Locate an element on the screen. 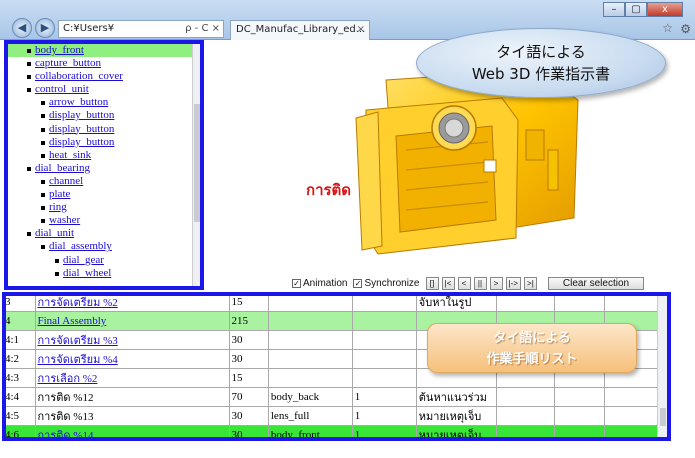 The height and width of the screenshot is (458, 695). step-name-cell: การจัดเตรียม %4 is located at coordinates (132, 359).